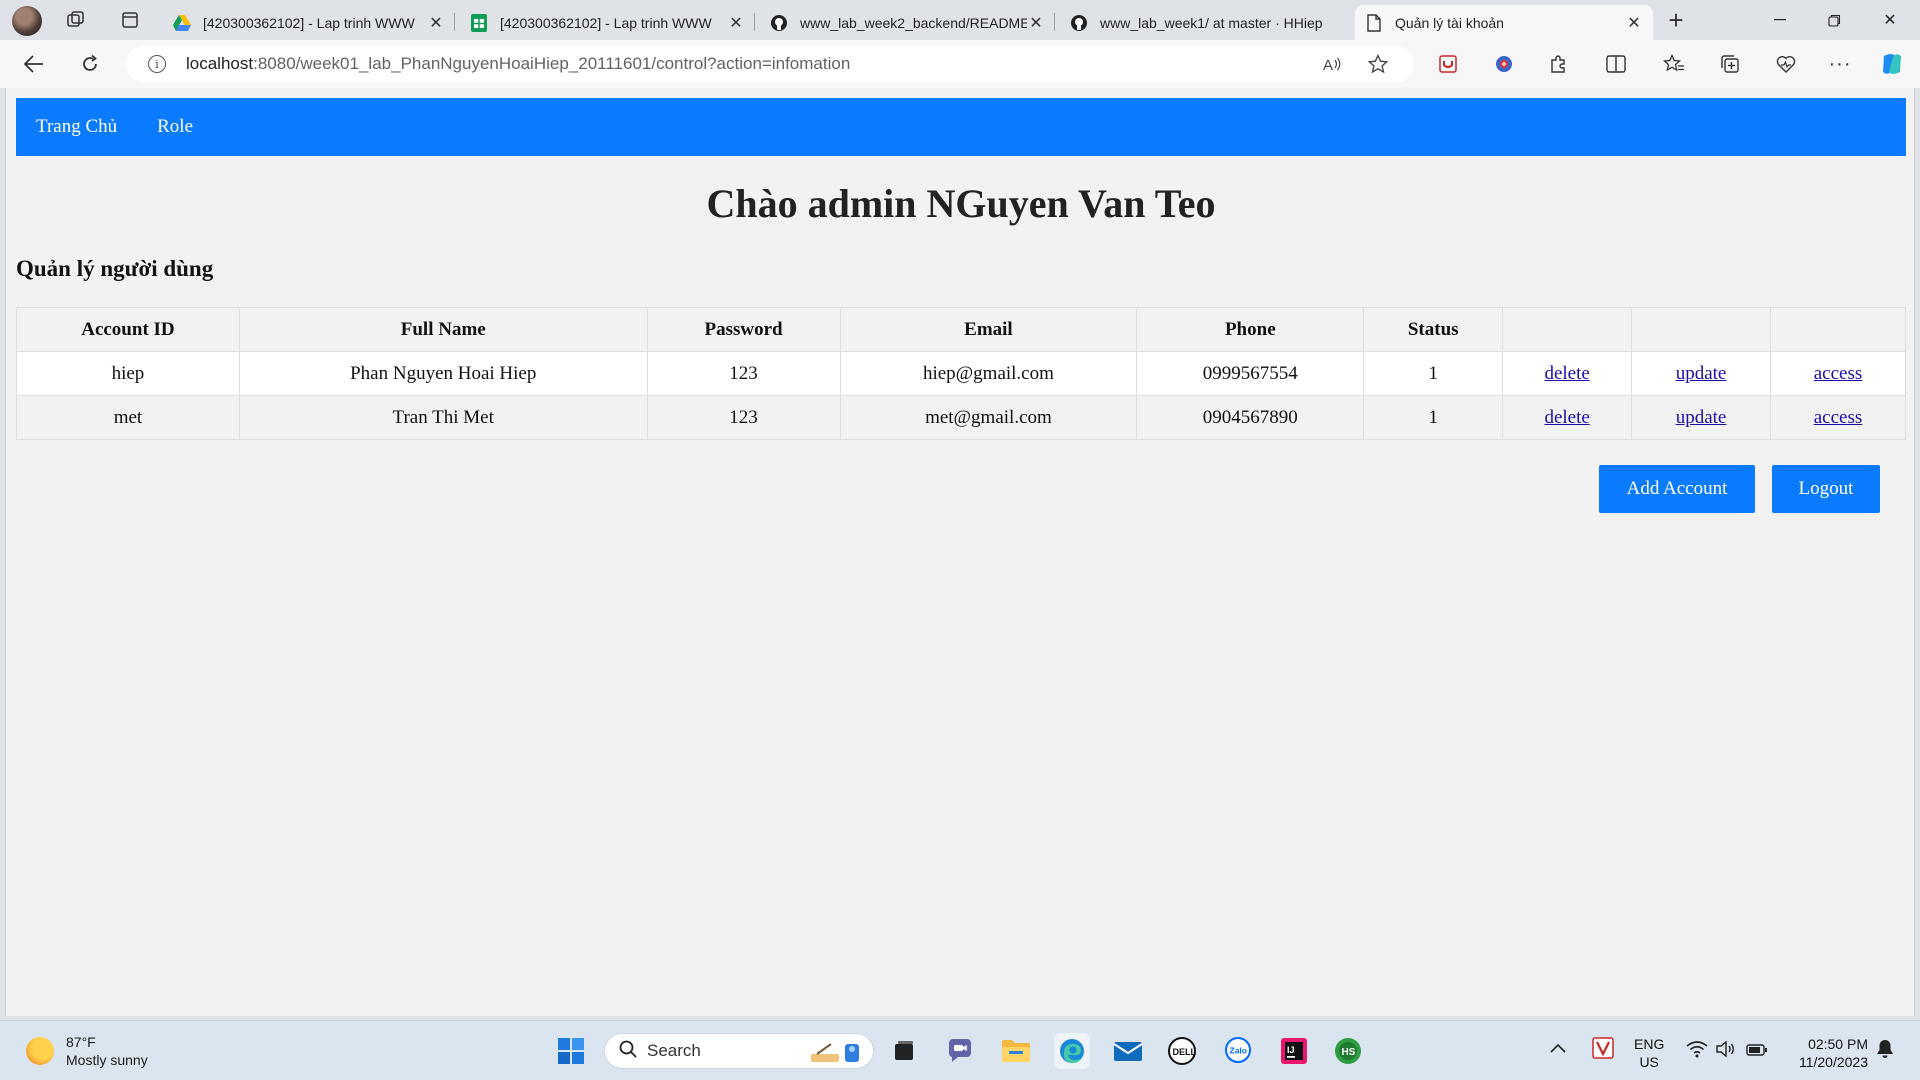 This screenshot has width=1920, height=1080. Describe the element at coordinates (836, 1054) in the screenshot. I see `search-highlight-illustration-icon` at that location.